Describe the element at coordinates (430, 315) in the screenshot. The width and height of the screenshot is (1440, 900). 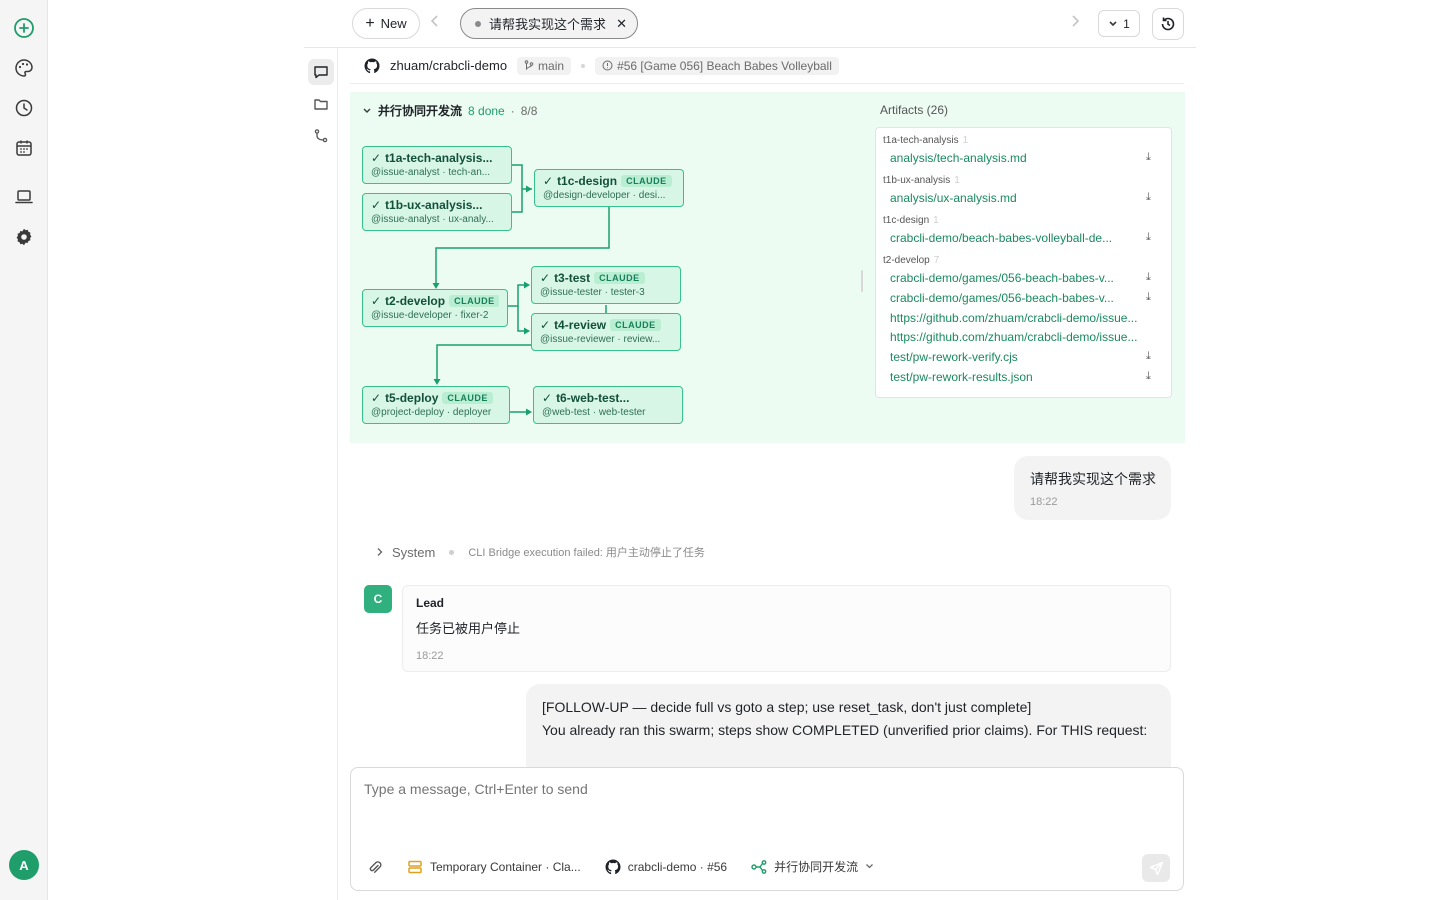
I see `node-agent: @issue-developer · fixer-2` at that location.